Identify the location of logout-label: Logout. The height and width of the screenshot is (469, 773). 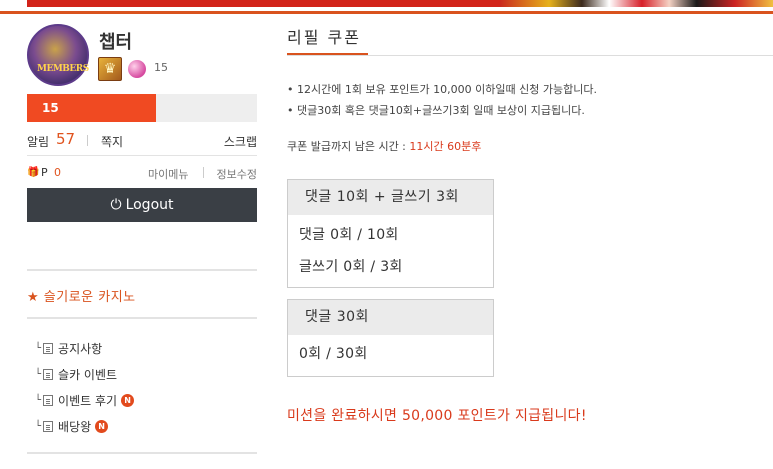
(149, 205).